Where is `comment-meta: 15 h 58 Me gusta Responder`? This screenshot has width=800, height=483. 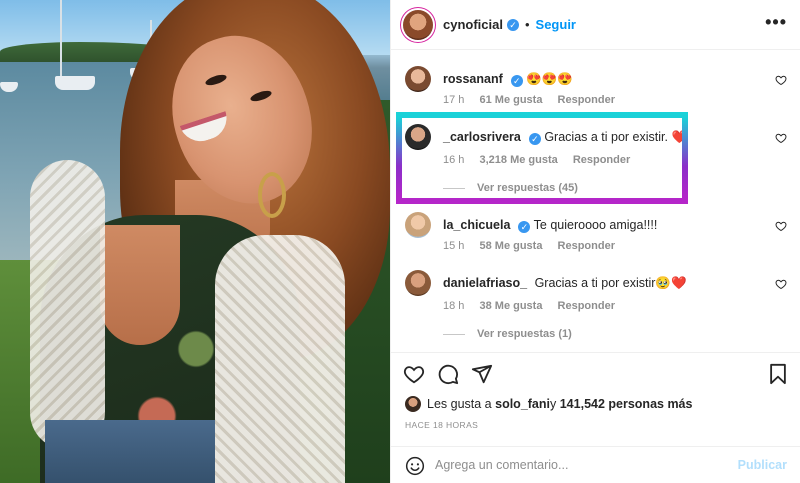 comment-meta: 15 h 58 Me gusta Responder is located at coordinates (535, 246).